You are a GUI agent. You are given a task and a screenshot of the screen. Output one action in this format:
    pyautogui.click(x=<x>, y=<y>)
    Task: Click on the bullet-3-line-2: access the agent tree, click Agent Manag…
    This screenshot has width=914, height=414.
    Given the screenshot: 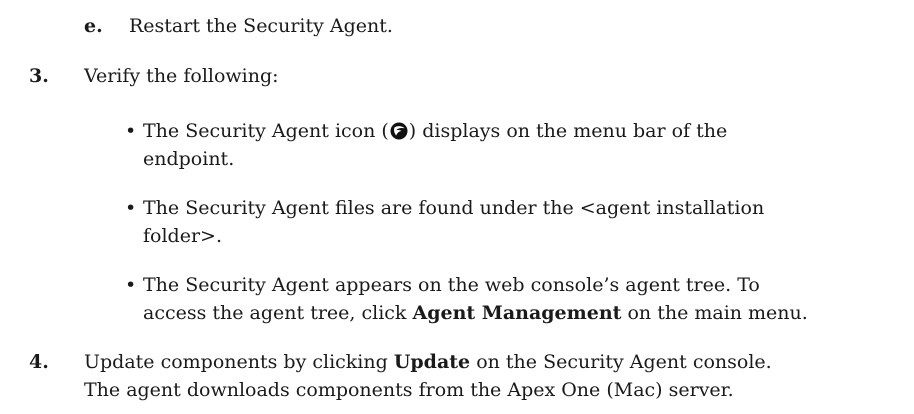 What is the action you would take?
    pyautogui.click(x=475, y=313)
    